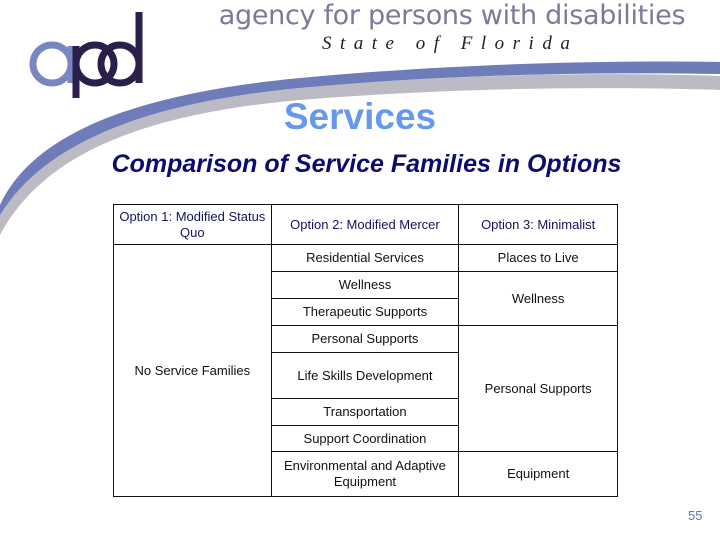 Image resolution: width=720 pixels, height=540 pixels. What do you see at coordinates (365, 339) in the screenshot?
I see `option2-cell: Personal Supports` at bounding box center [365, 339].